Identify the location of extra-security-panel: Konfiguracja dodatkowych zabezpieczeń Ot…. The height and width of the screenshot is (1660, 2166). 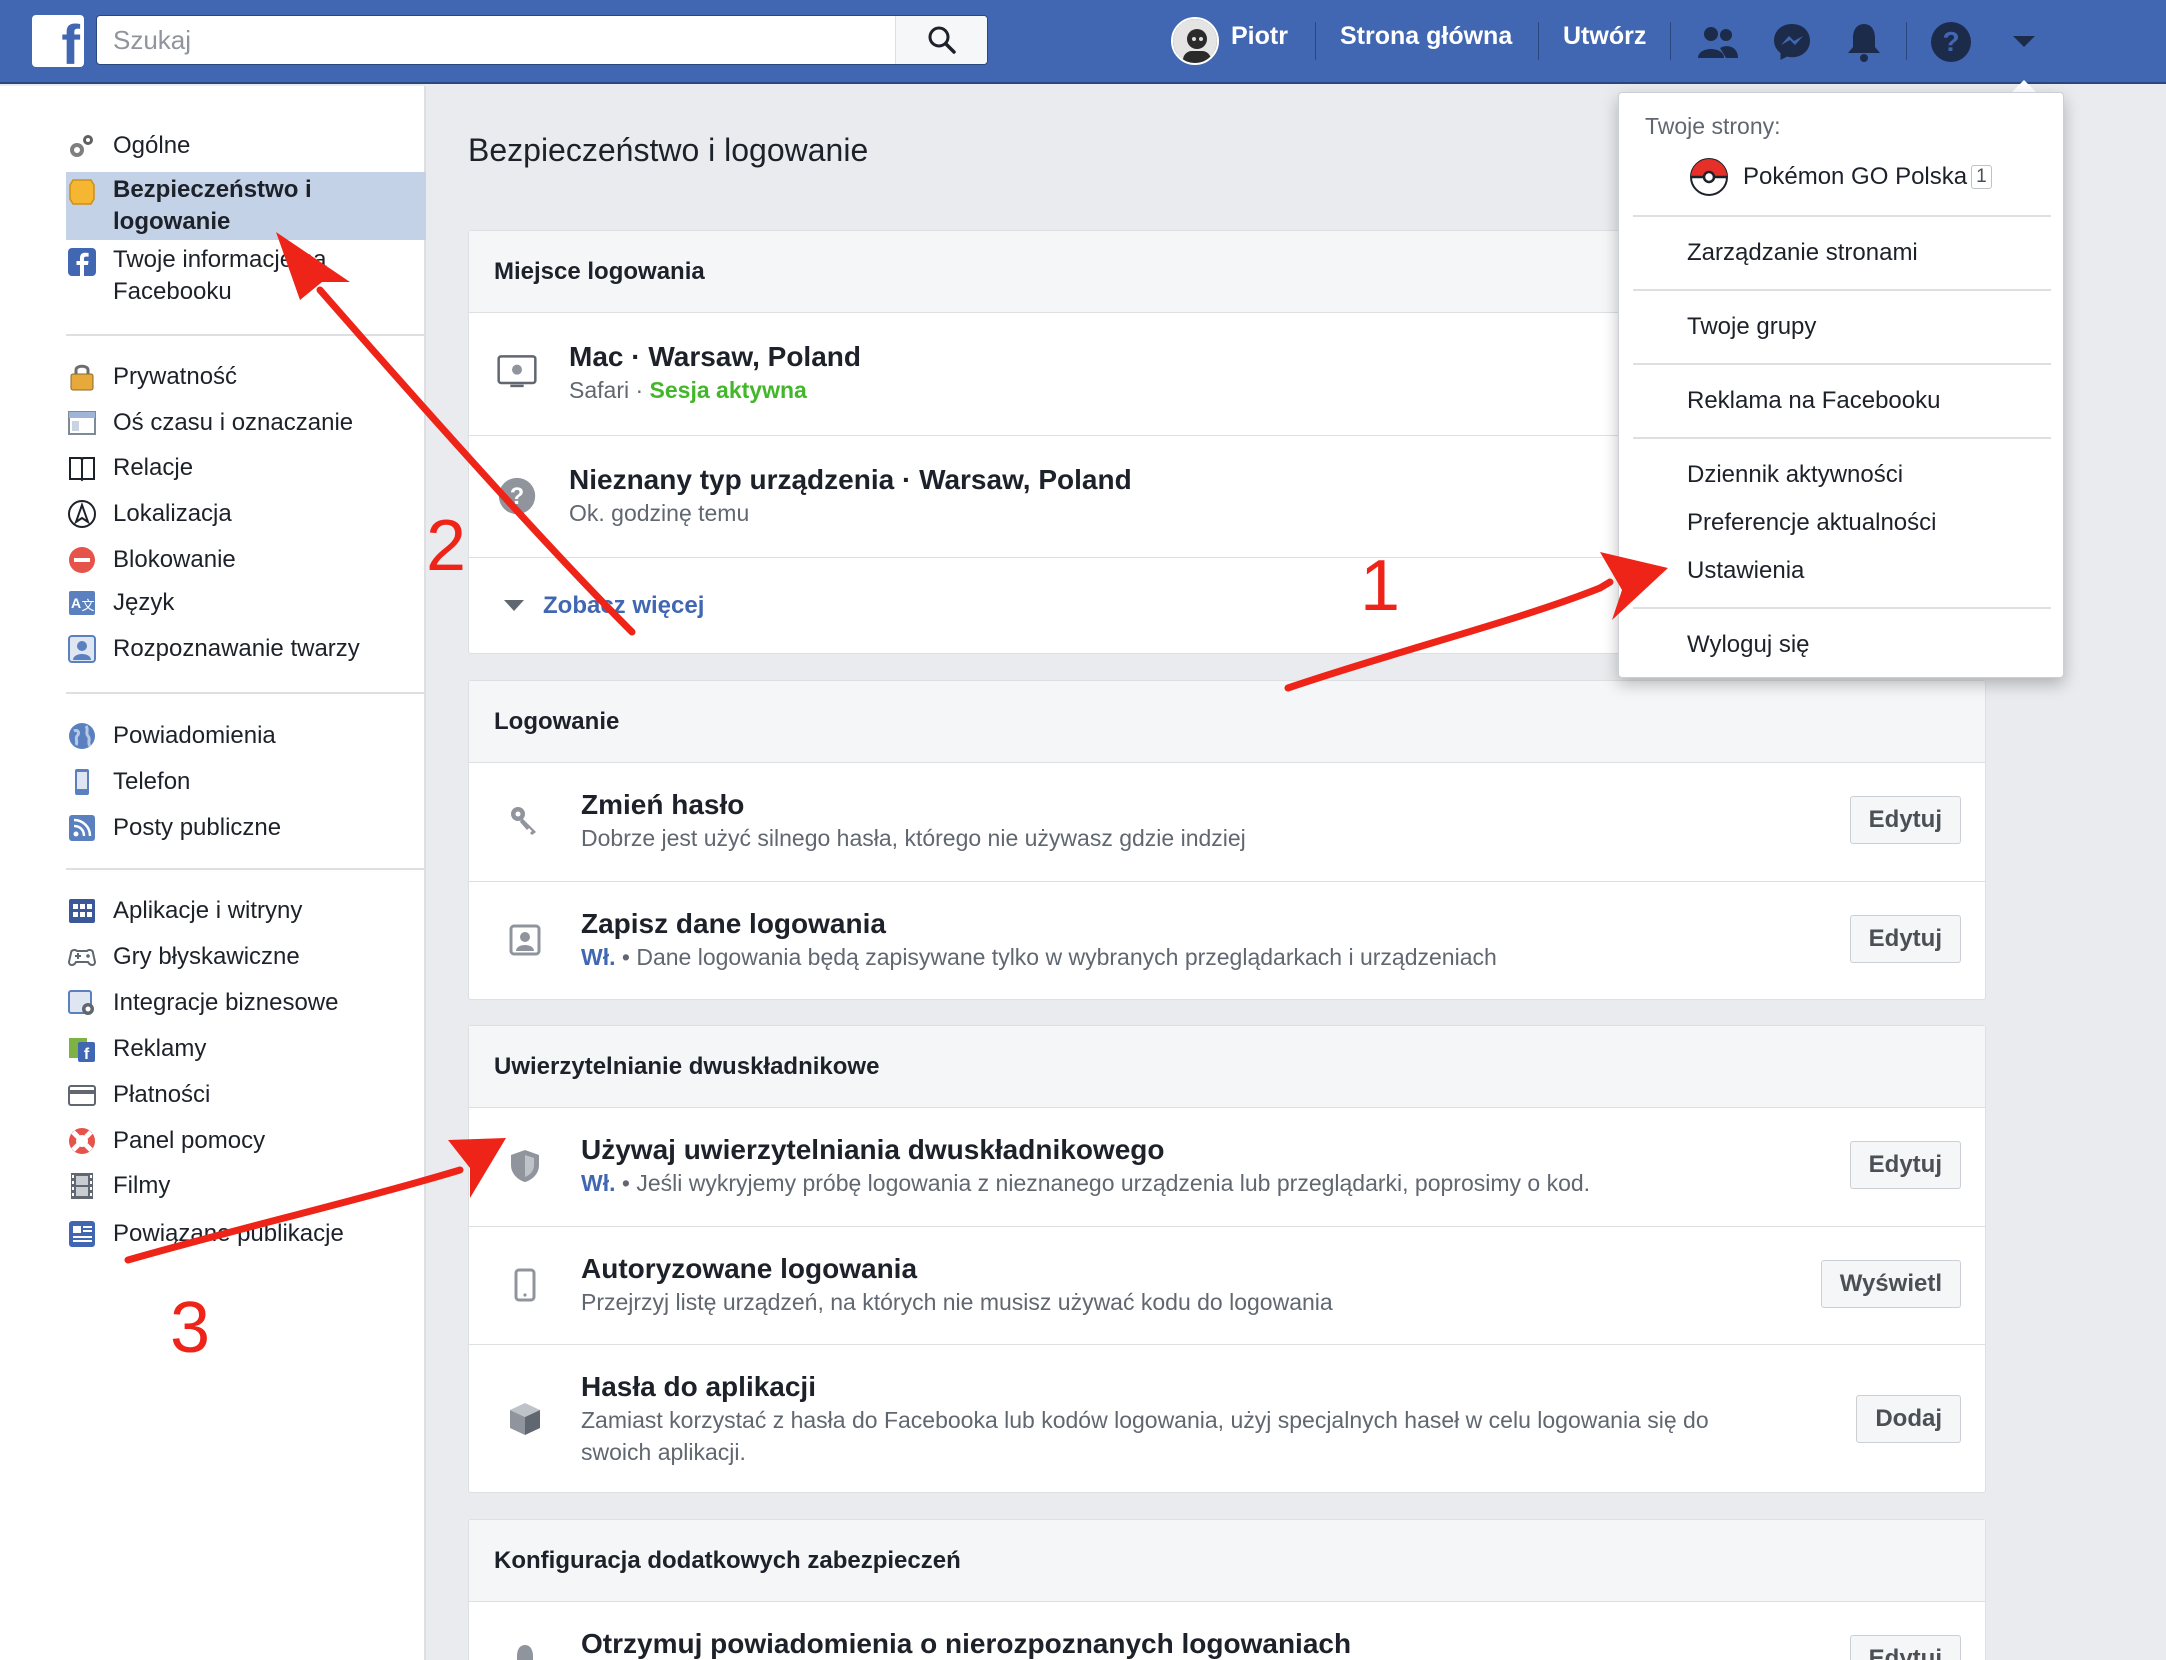
(1227, 1589).